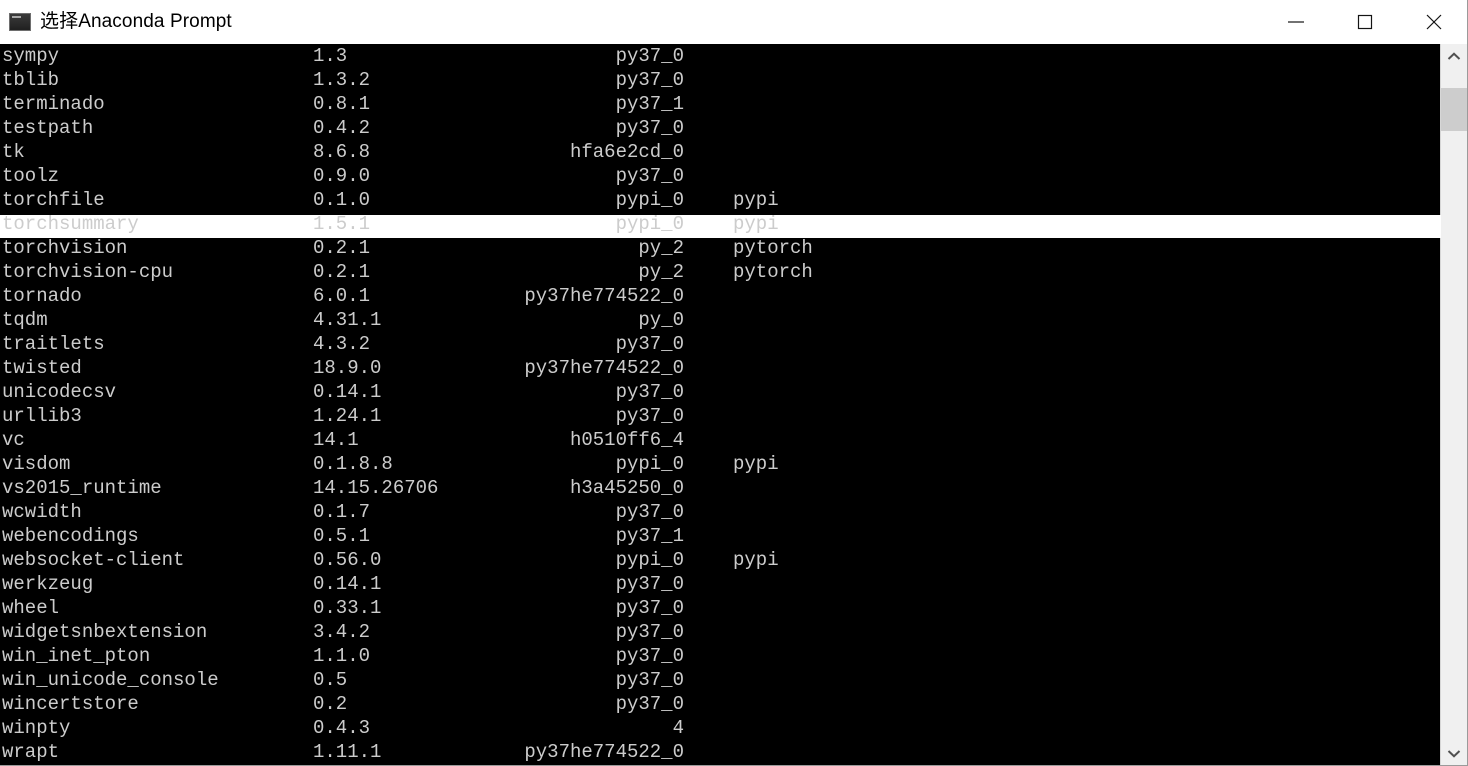 Image resolution: width=1468 pixels, height=766 pixels. Describe the element at coordinates (720, 152) in the screenshot. I see `package-row: tk 8.6.8 hfa6e2cd_0` at that location.